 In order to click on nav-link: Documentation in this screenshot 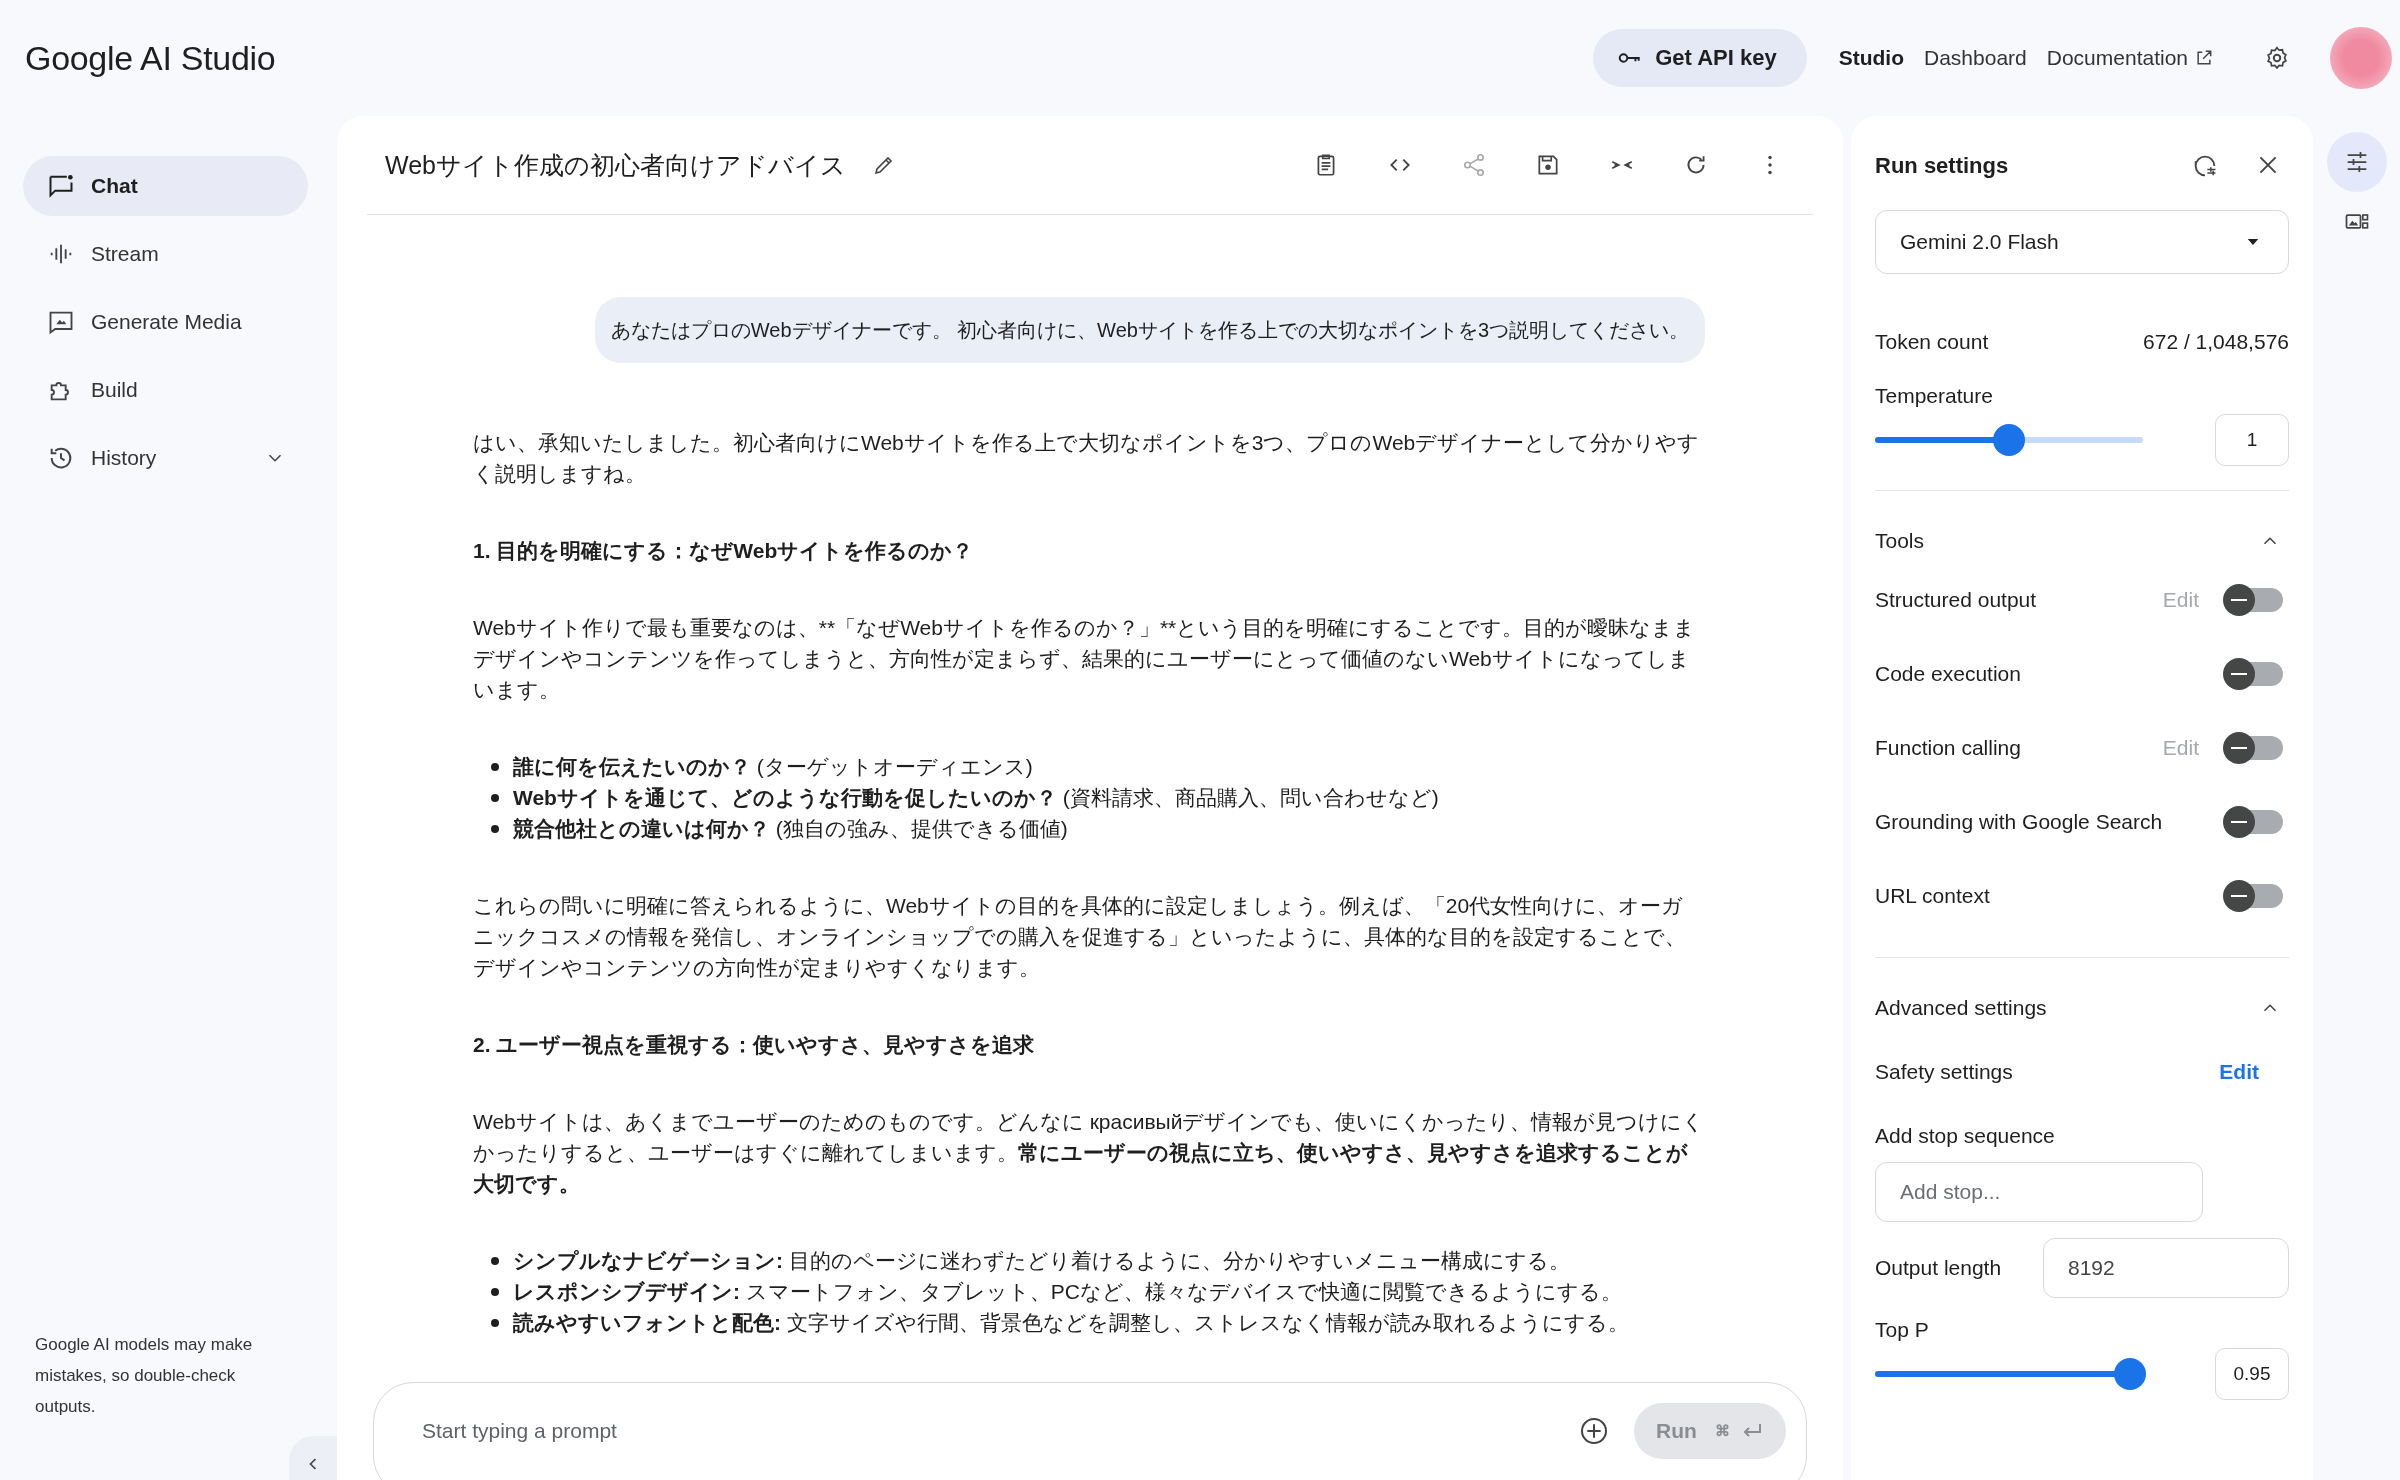, I will do `click(2130, 58)`.